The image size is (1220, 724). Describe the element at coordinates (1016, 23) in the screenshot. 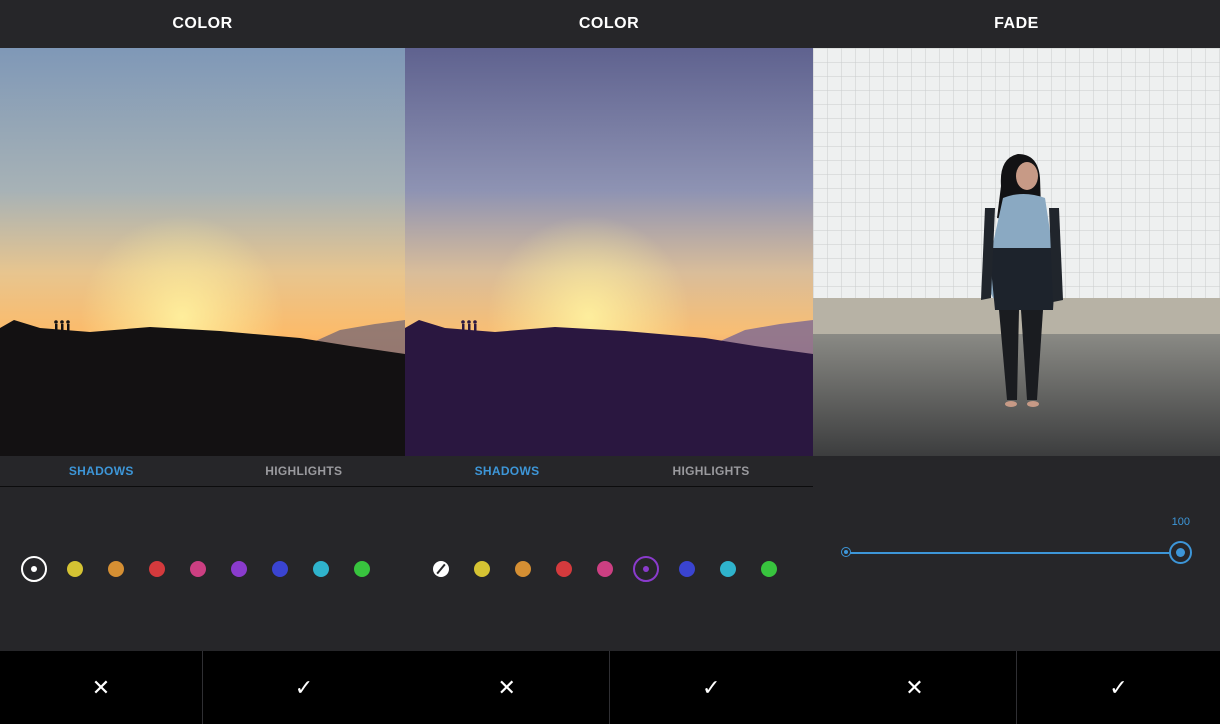

I see `panel-title: FADE` at that location.